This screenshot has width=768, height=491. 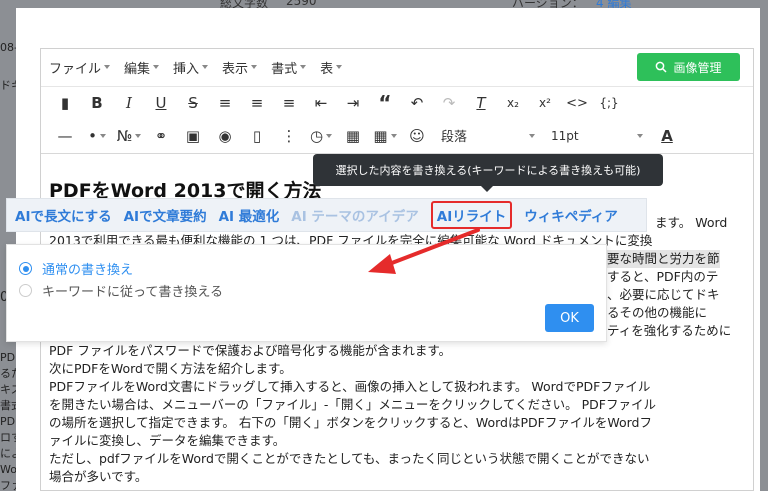 I want to click on bg-left-fragment: 08-, so click(x=8, y=47).